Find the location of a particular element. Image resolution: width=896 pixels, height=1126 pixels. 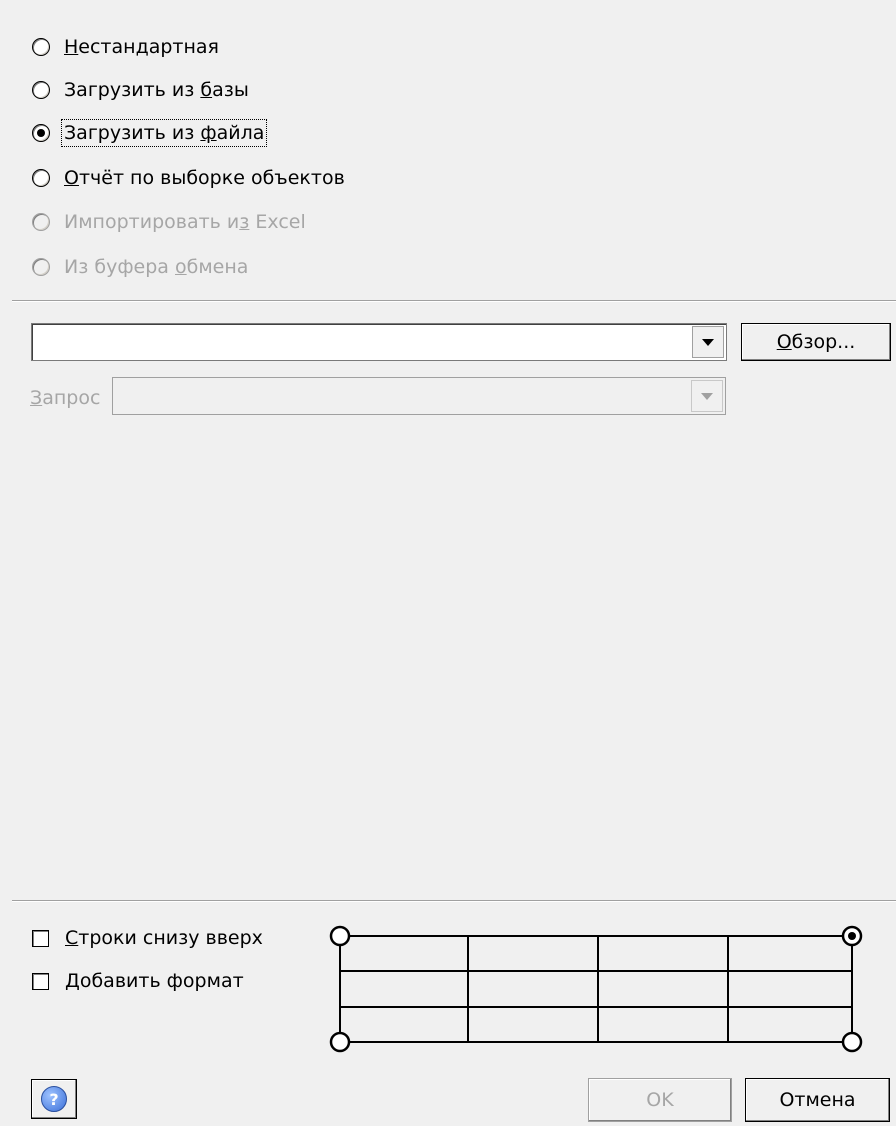

radio-from-clipboard: Из буфера обмена is located at coordinates (140, 267).